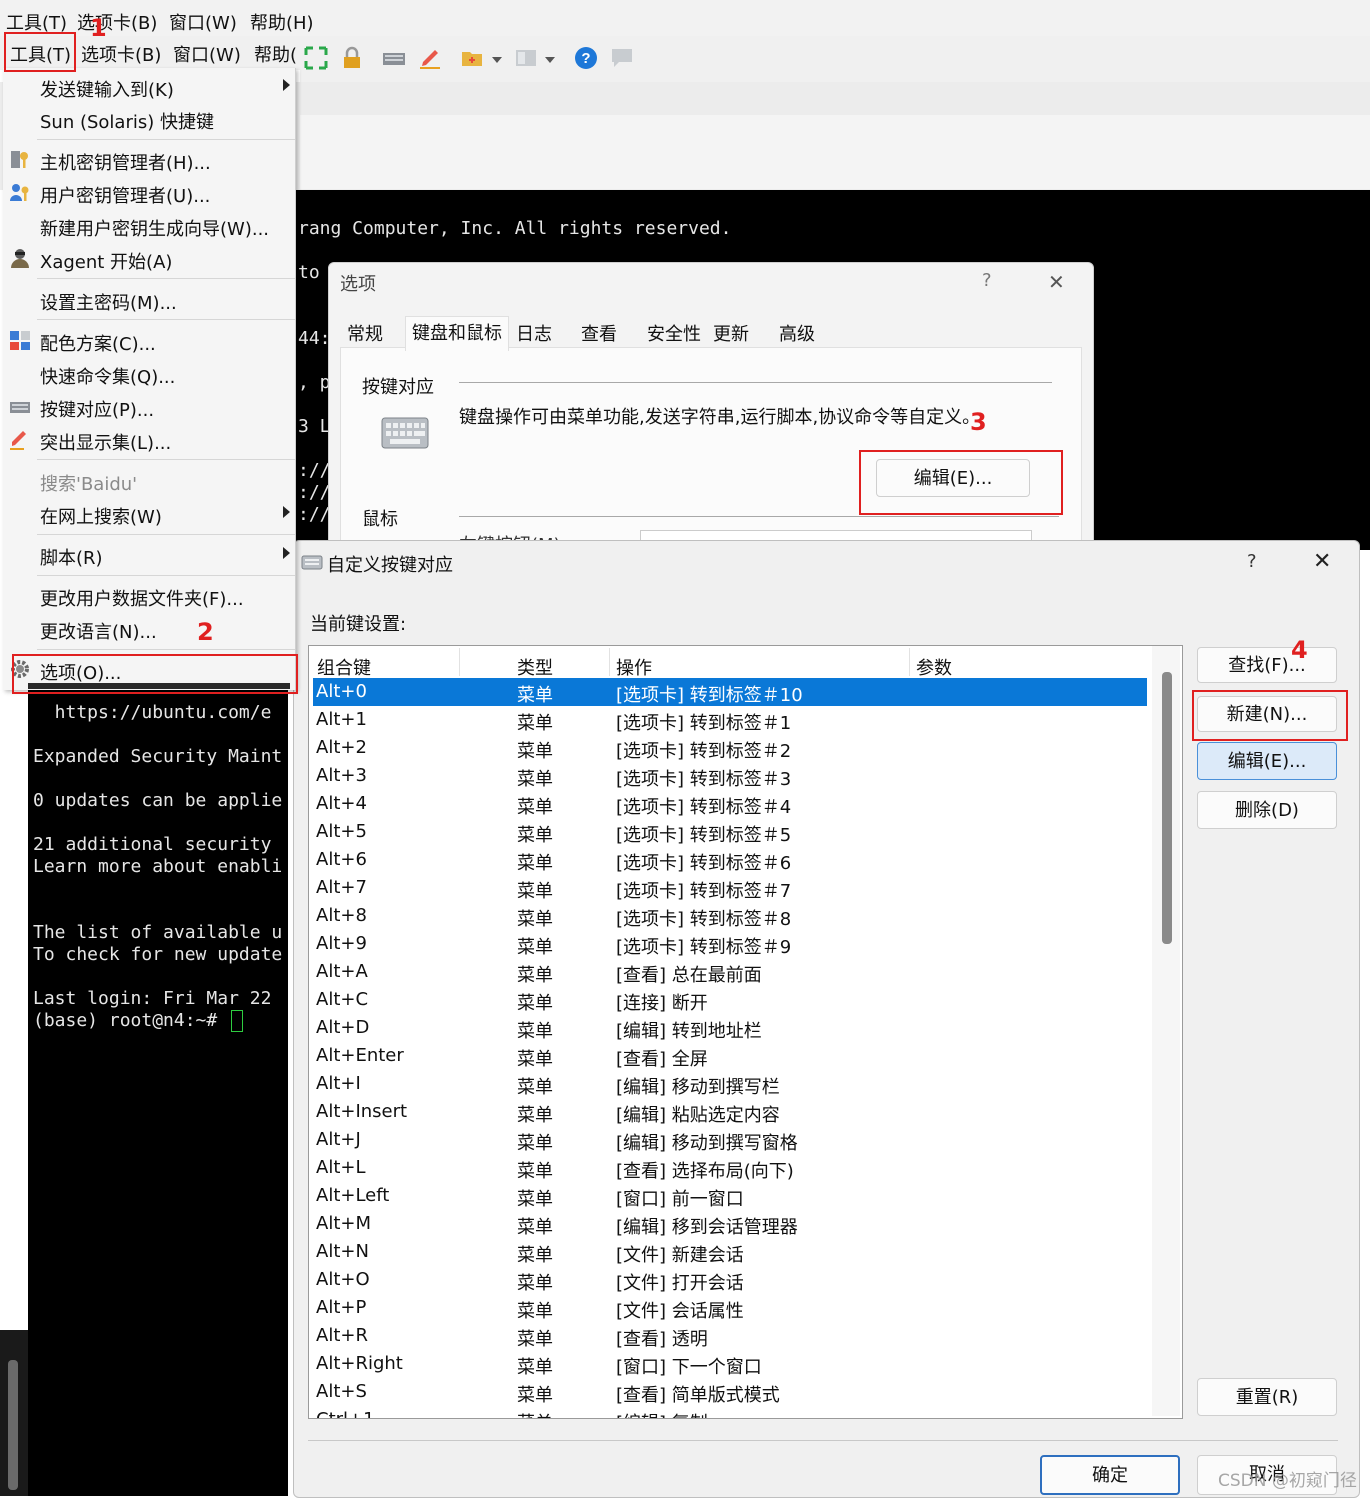  What do you see at coordinates (158, 756) in the screenshot?
I see `terminal-line: Expanded Security Maint` at bounding box center [158, 756].